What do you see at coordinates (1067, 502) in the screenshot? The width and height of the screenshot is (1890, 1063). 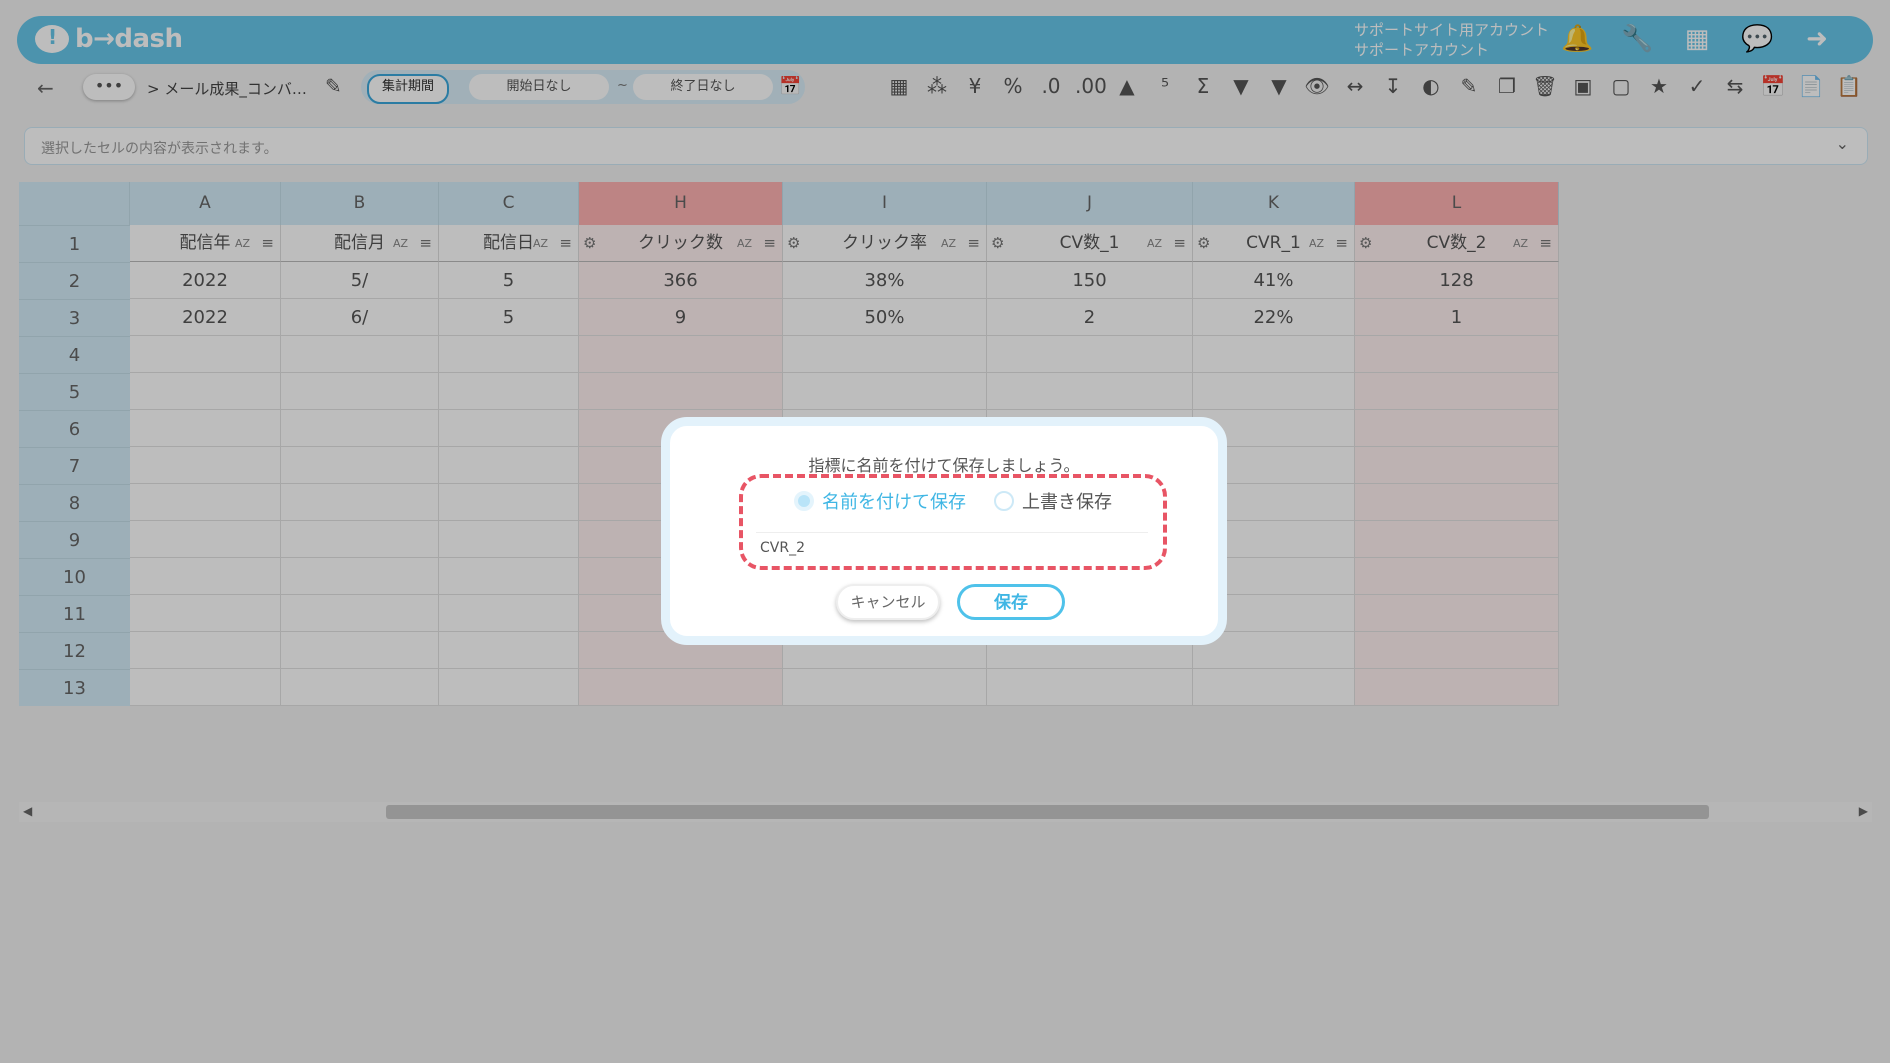 I see `radio-overwrite-label: 上書き保存` at bounding box center [1067, 502].